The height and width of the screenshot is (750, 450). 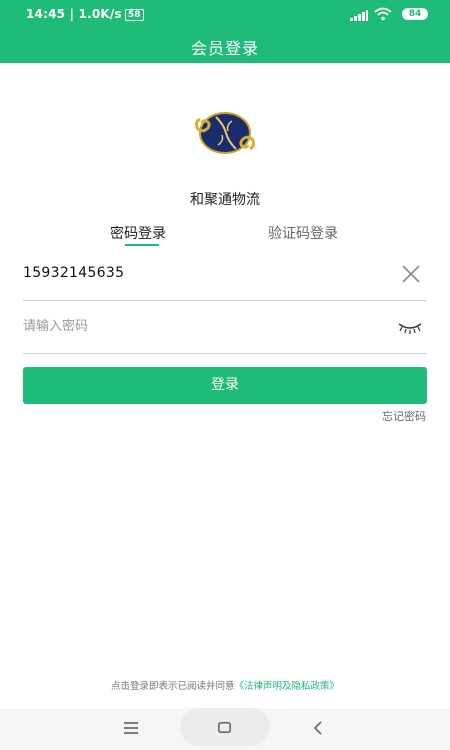 I want to click on signal-icon, so click(x=359, y=15).